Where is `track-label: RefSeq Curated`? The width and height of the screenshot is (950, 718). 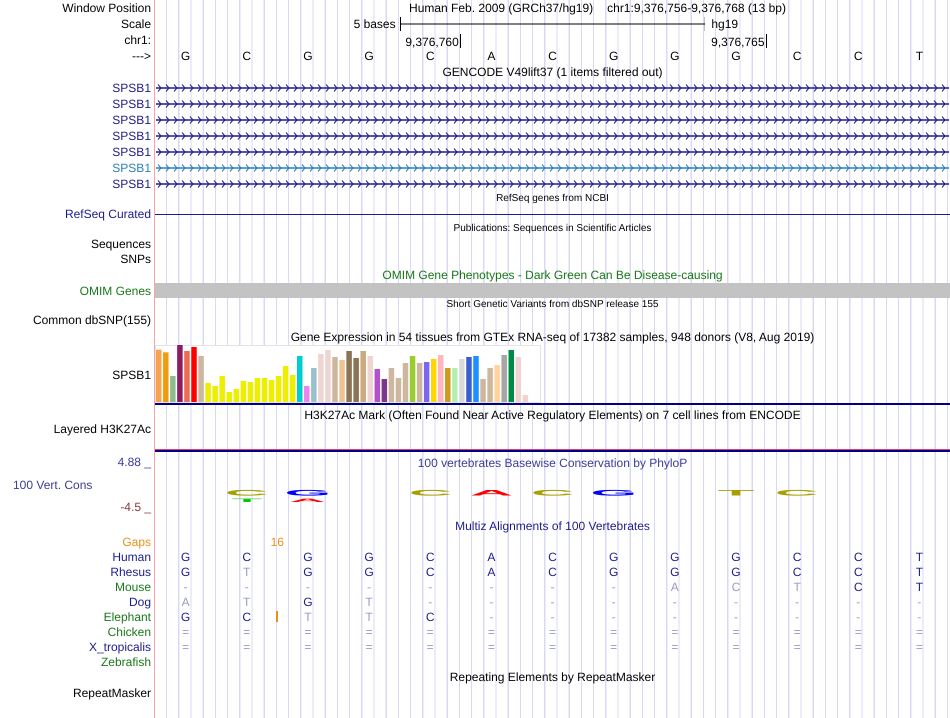
track-label: RefSeq Curated is located at coordinates (109, 214).